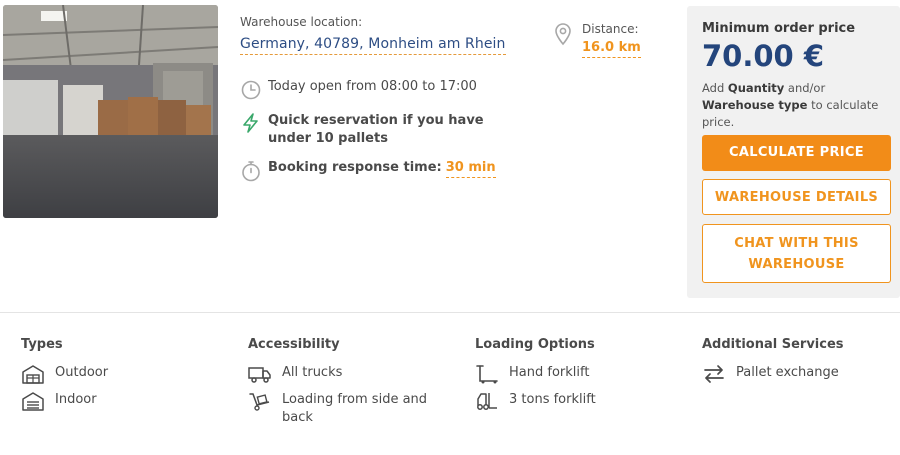  Describe the element at coordinates (110, 111) in the screenshot. I see `warehouse-photo` at that location.